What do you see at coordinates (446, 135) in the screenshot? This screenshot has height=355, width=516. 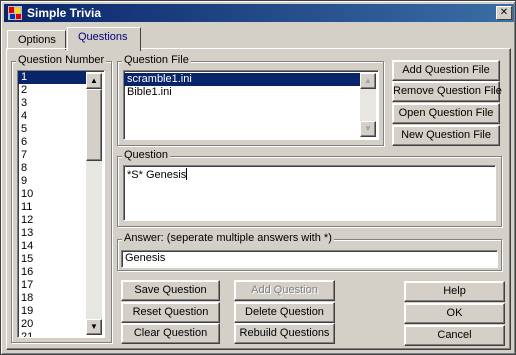 I see `new-question-file-button: New Question File` at bounding box center [446, 135].